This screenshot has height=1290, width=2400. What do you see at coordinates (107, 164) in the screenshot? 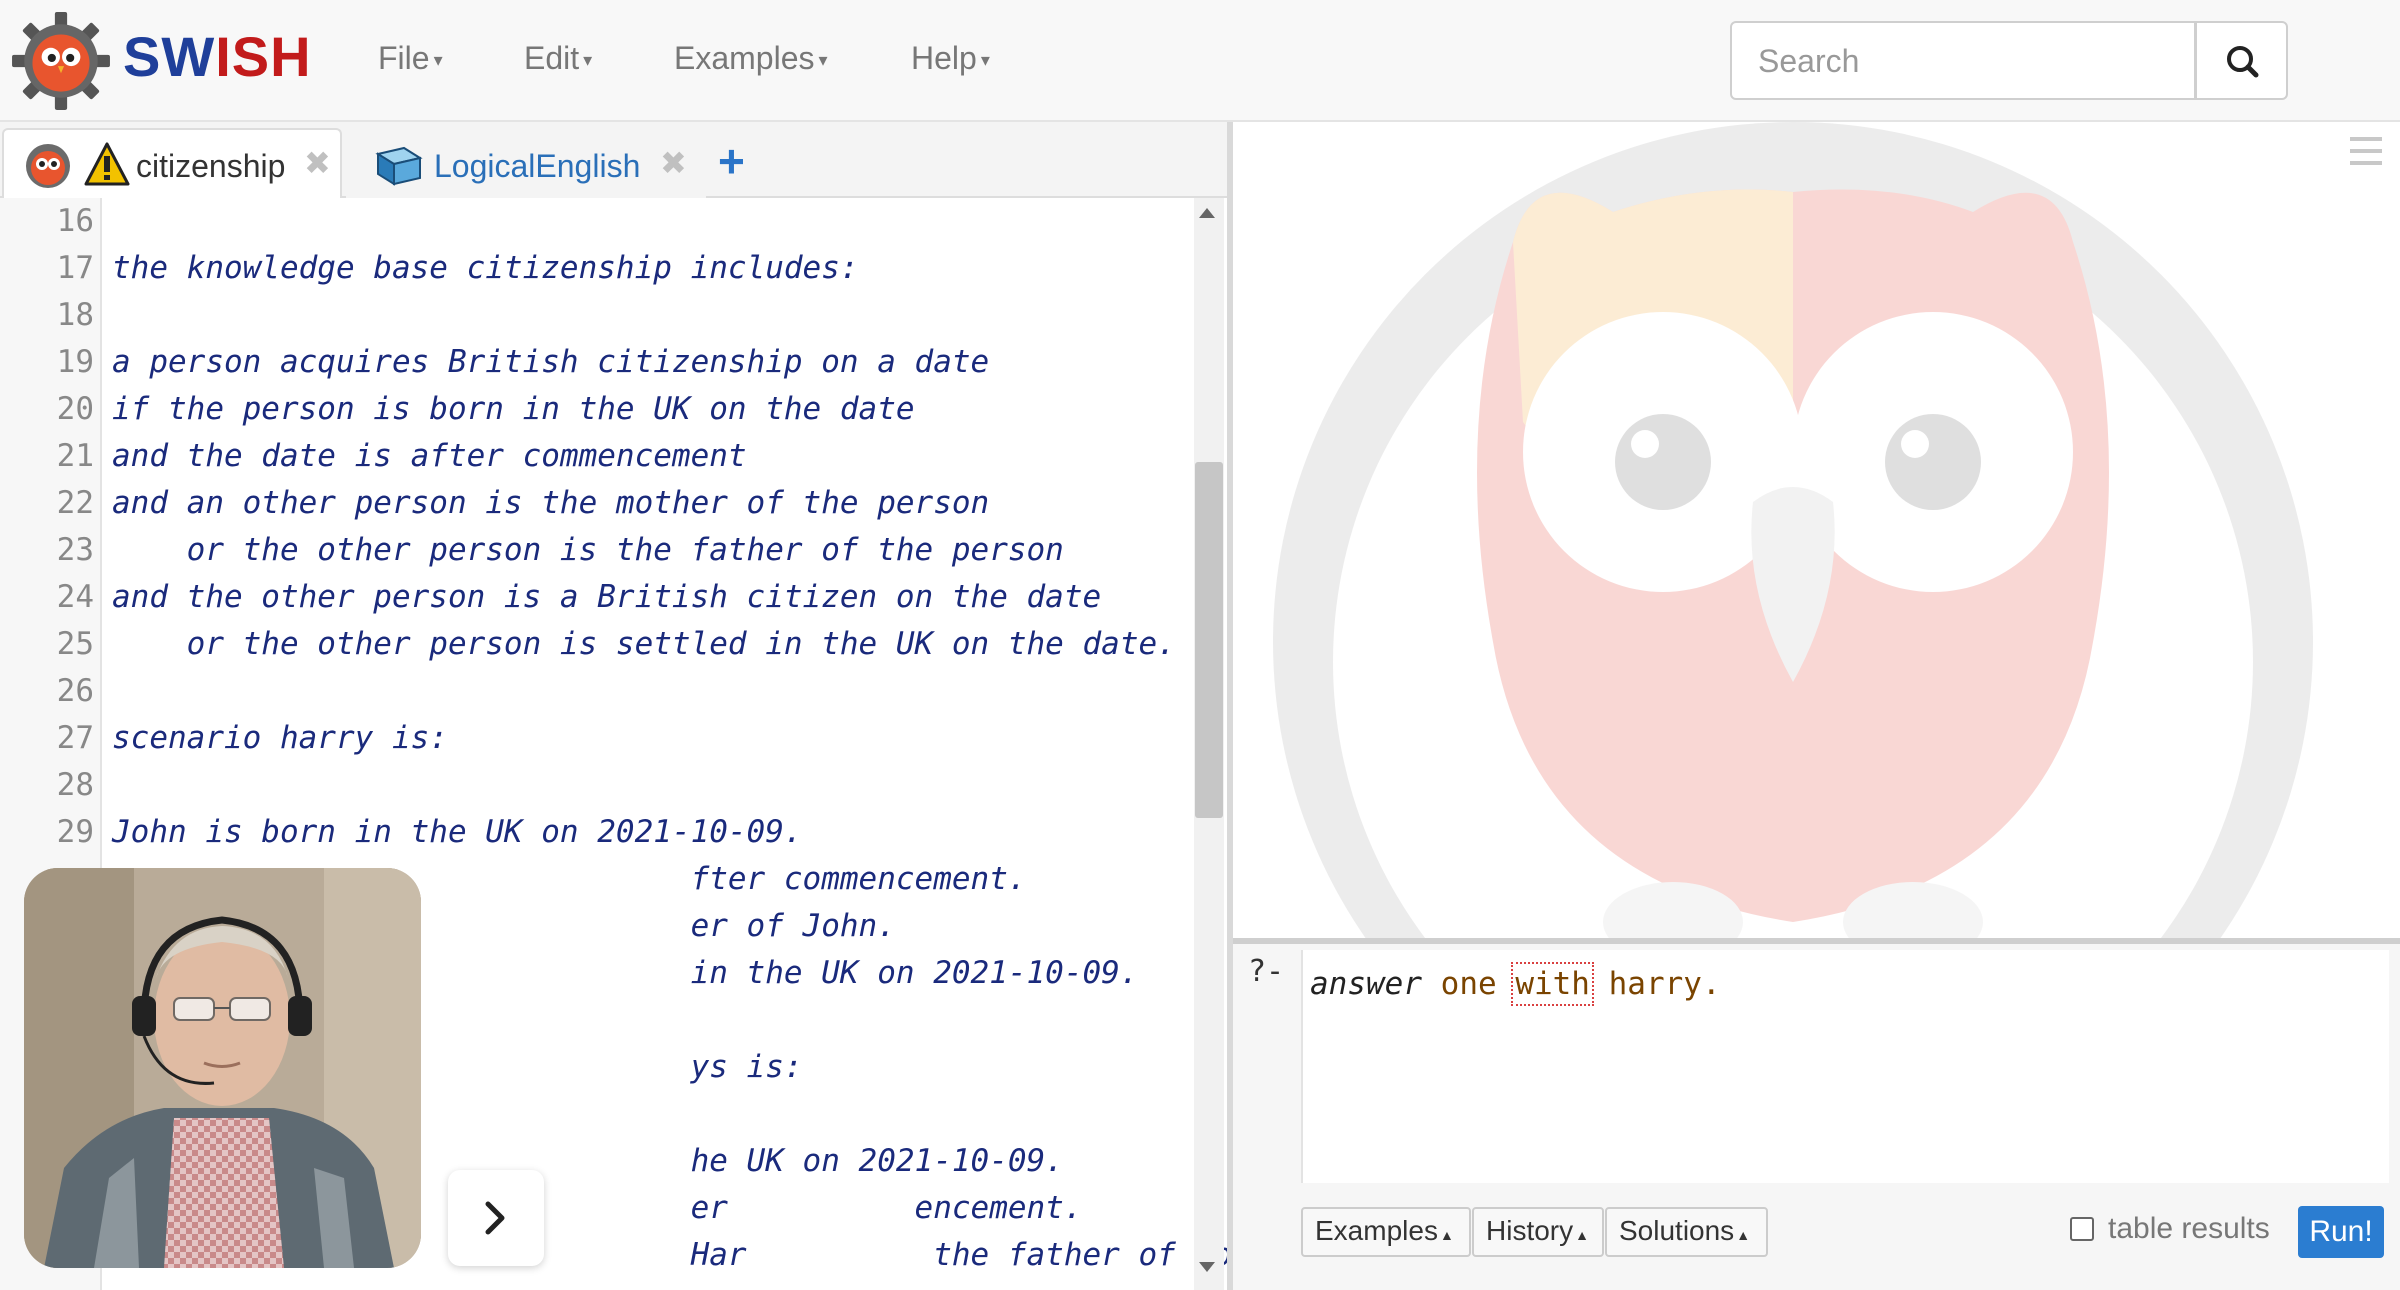
I see `warning-icon` at bounding box center [107, 164].